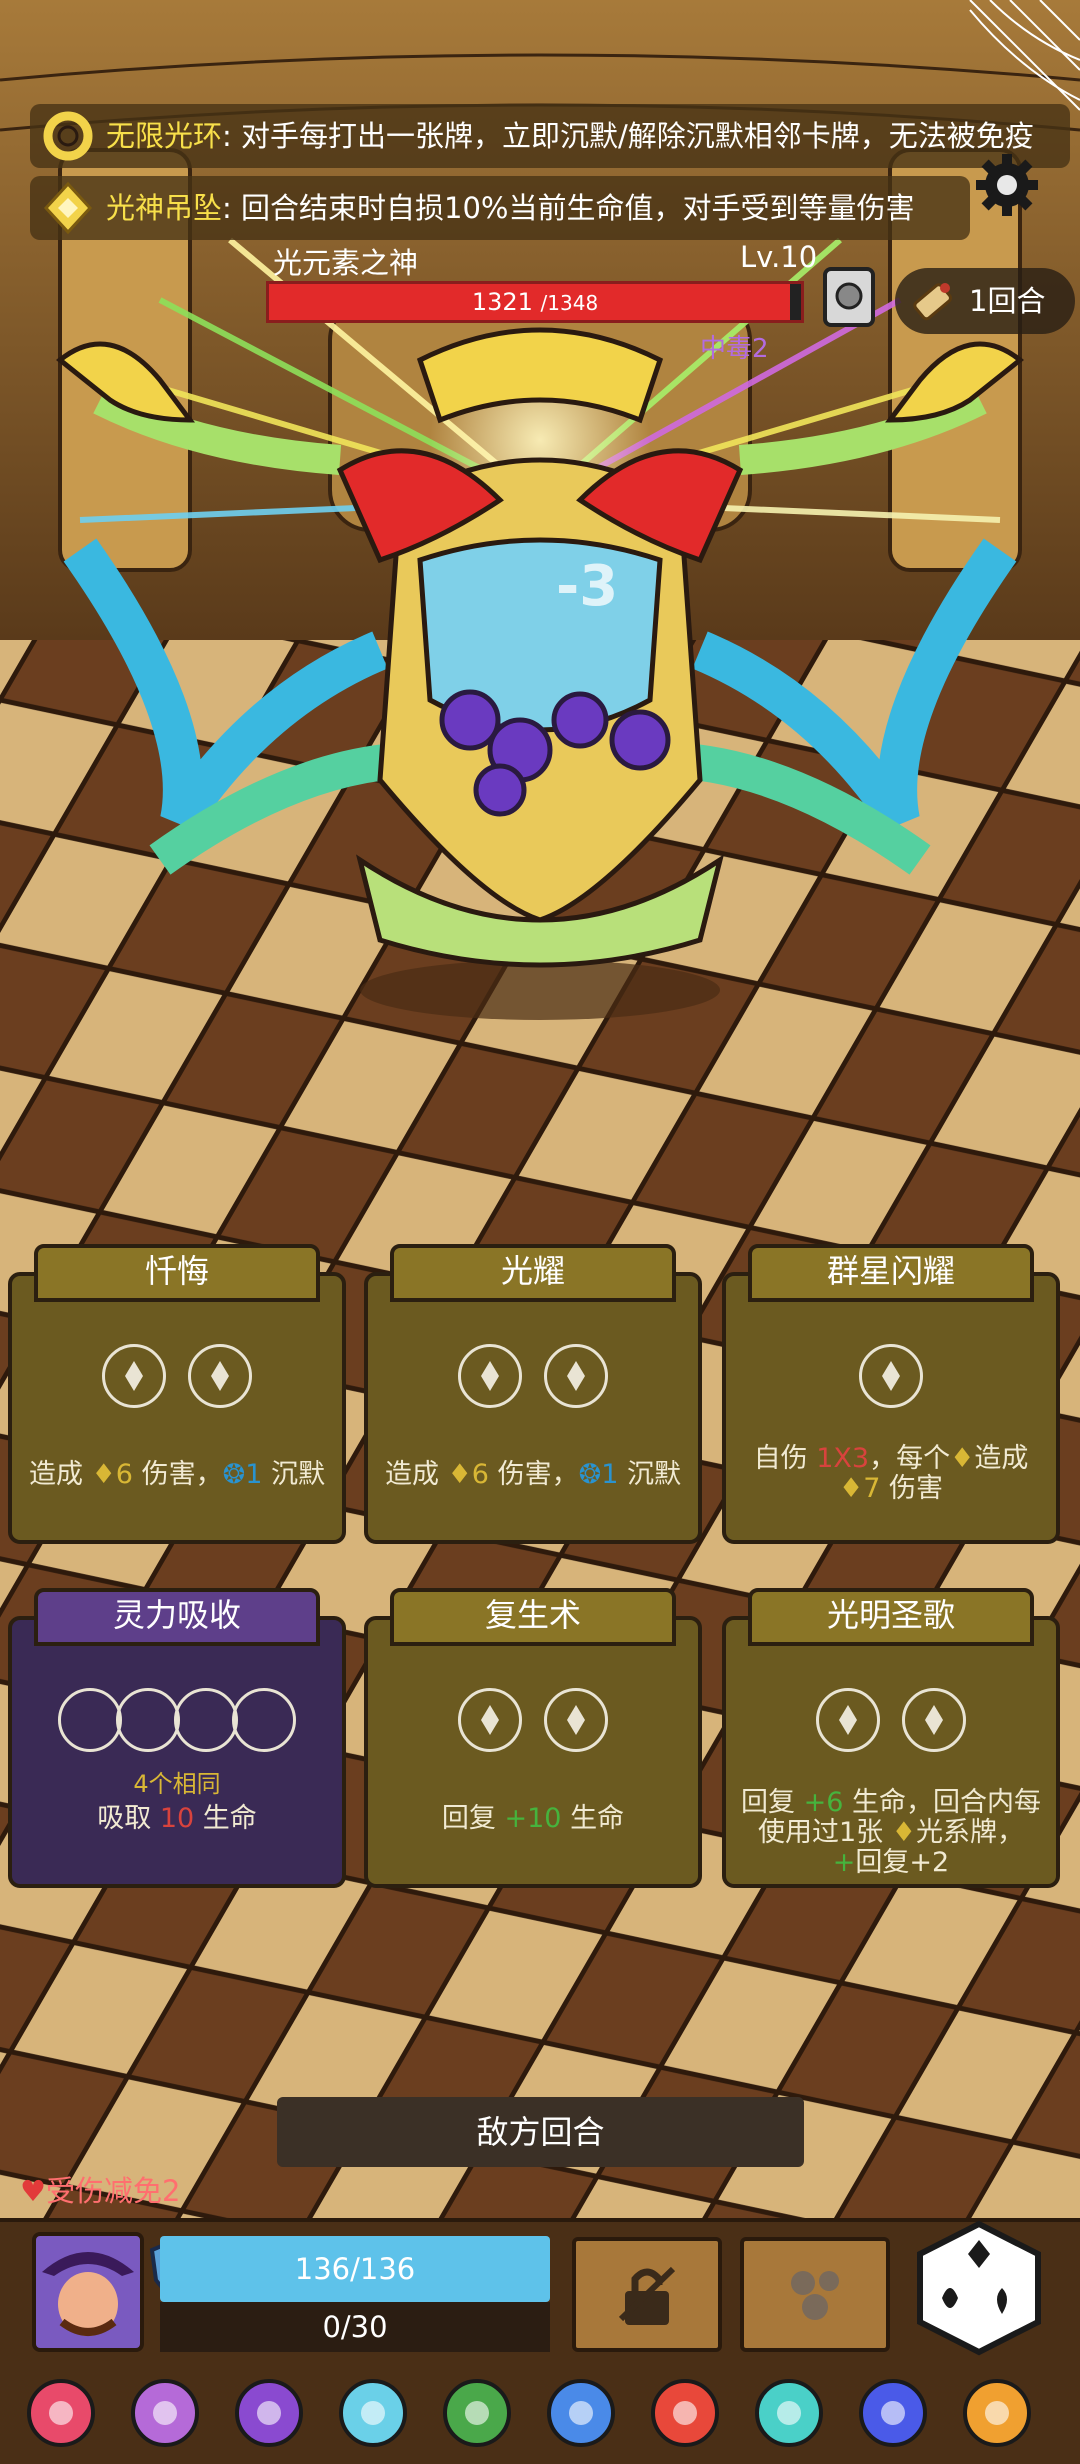 The height and width of the screenshot is (2464, 1080). What do you see at coordinates (113, 2191) in the screenshot?
I see `damage-reduction-text: 受伤减免2` at bounding box center [113, 2191].